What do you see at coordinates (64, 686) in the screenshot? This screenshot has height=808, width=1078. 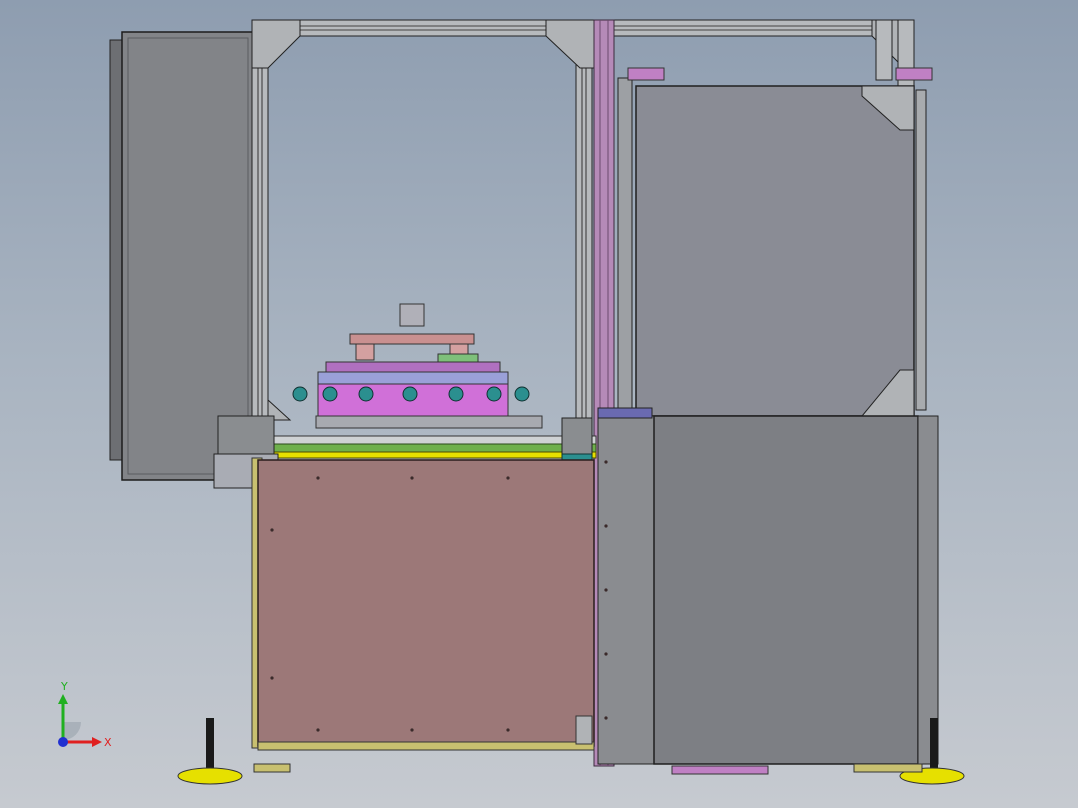 I see `y-axis-label: Y` at bounding box center [64, 686].